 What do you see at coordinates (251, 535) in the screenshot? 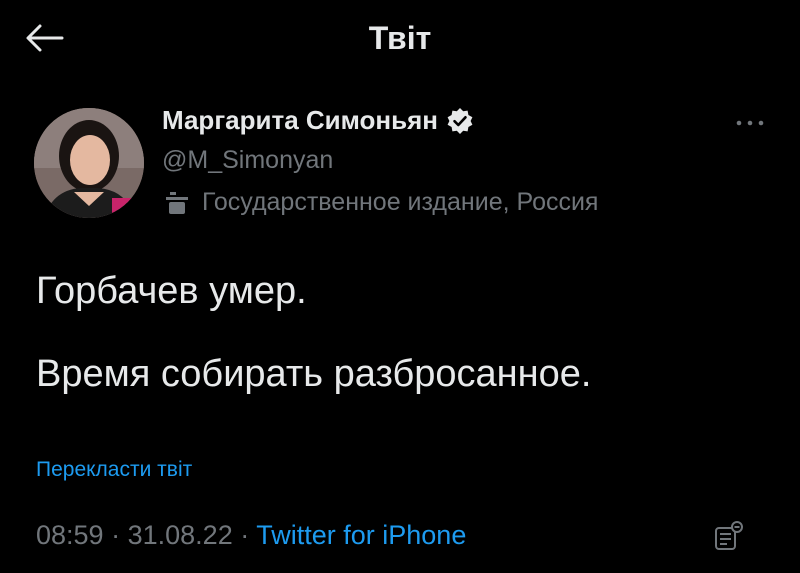
I see `tweet-metadata: 08:59 · 31.08.22 · Twitter for iPhone` at bounding box center [251, 535].